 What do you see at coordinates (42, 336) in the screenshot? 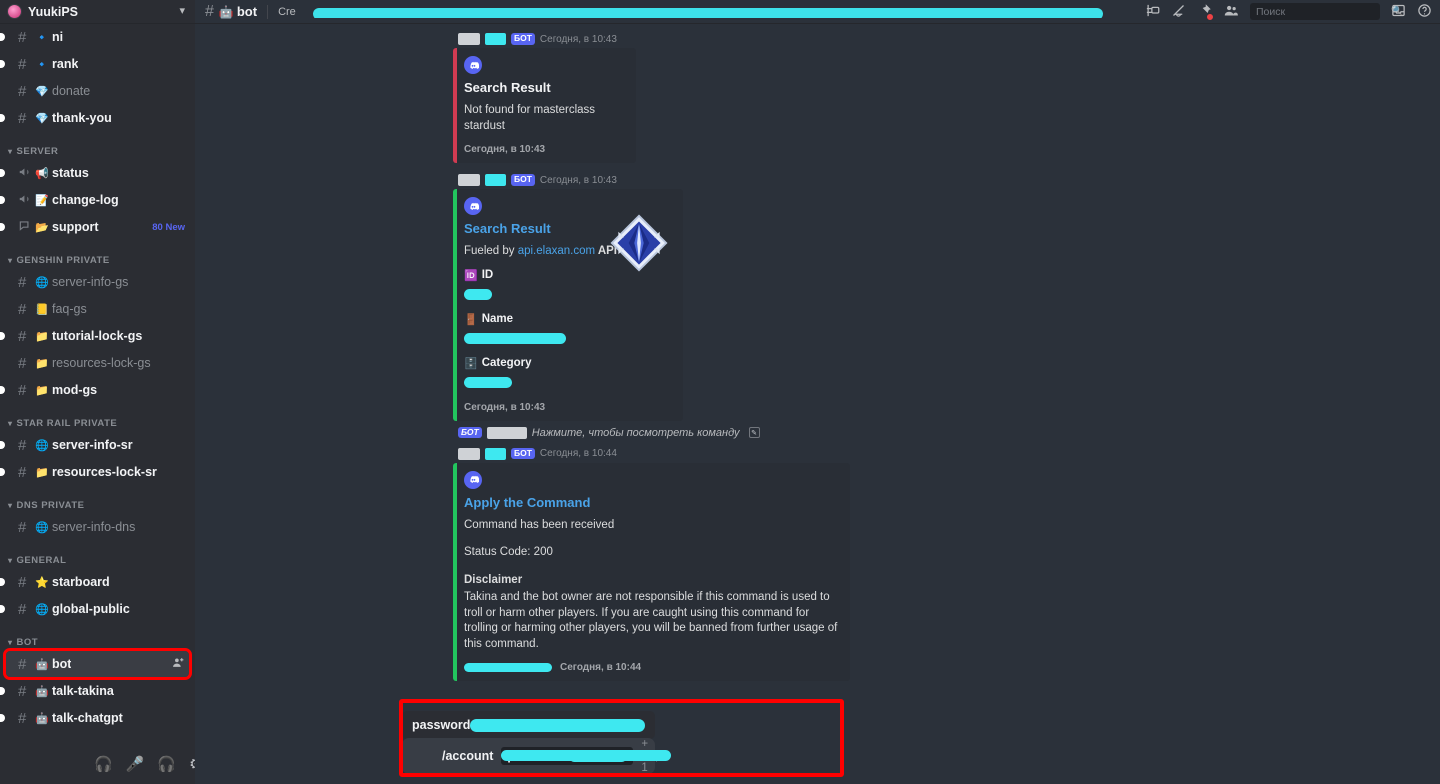
I see `channel-emoji-icon: 📁` at bounding box center [42, 336].